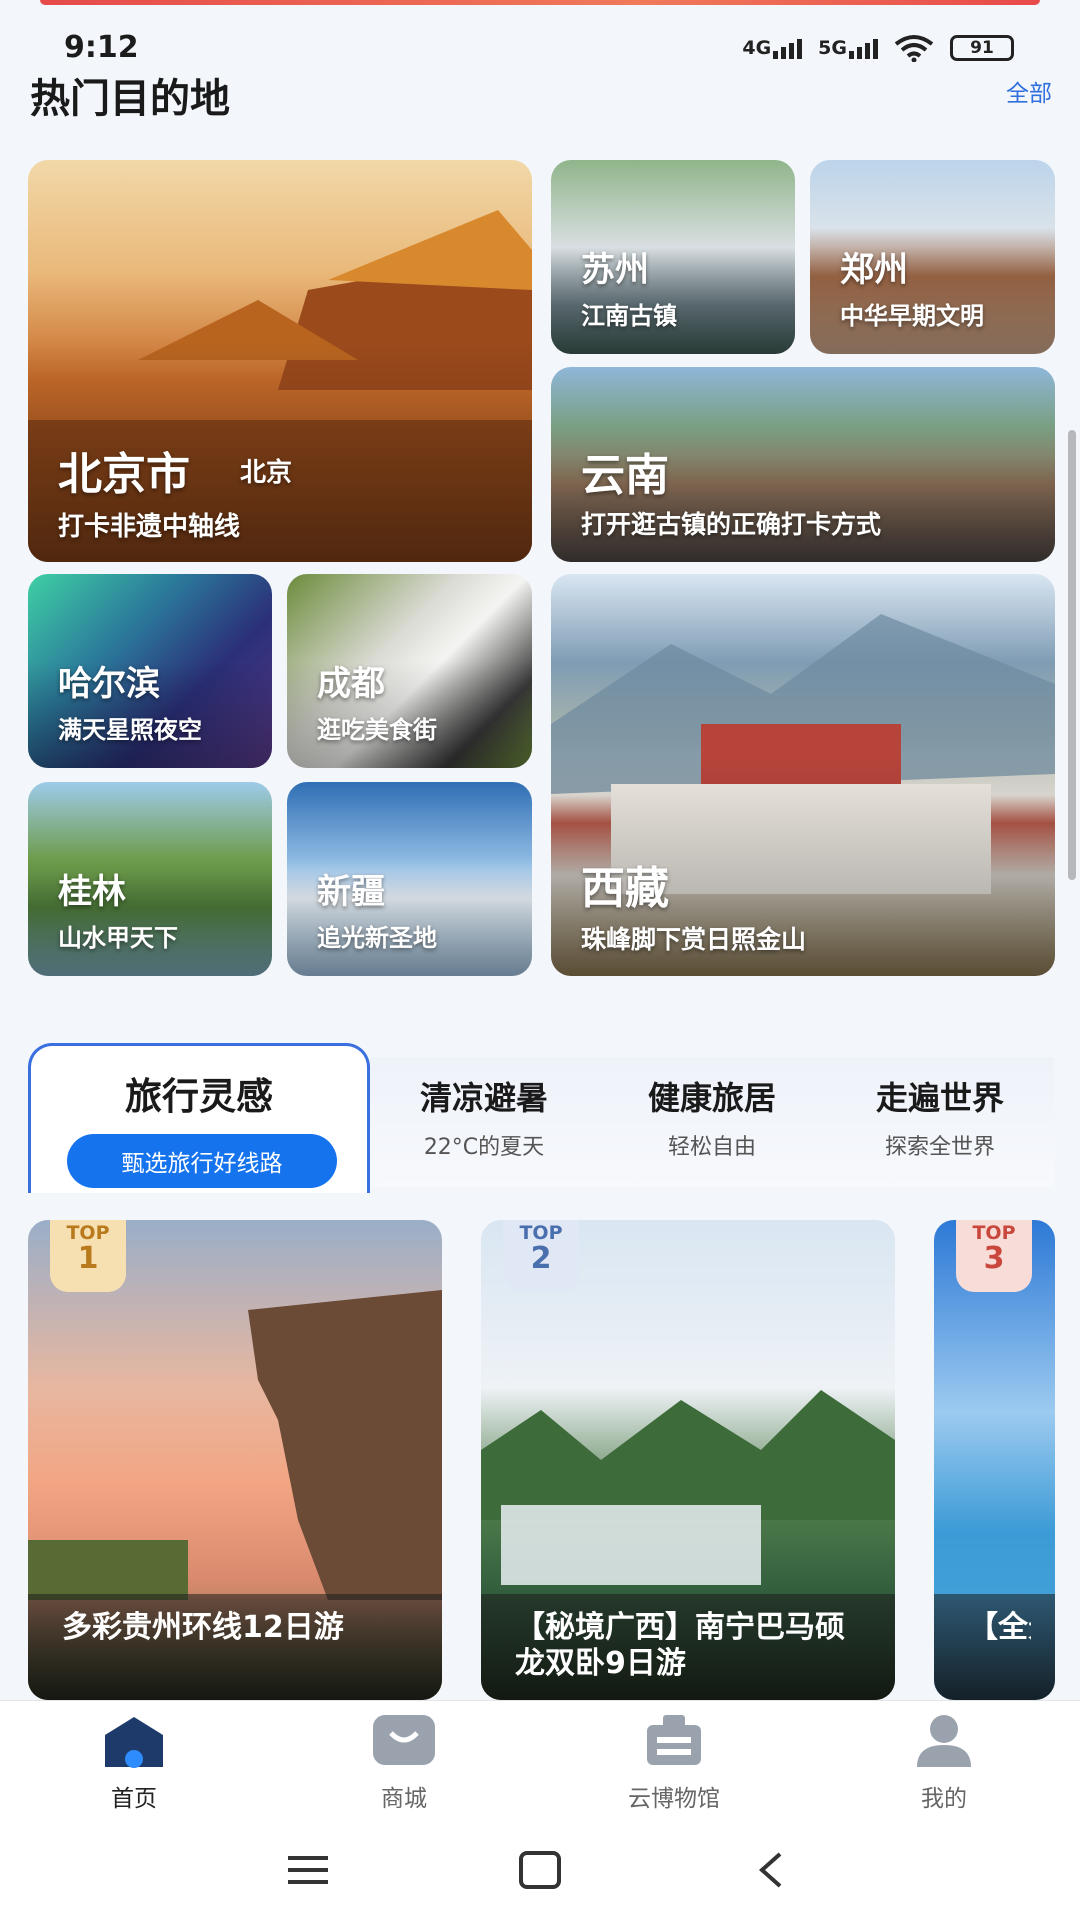 Image resolution: width=1080 pixels, height=1920 pixels. What do you see at coordinates (124, 474) in the screenshot?
I see `destination-name: 北京市` at bounding box center [124, 474].